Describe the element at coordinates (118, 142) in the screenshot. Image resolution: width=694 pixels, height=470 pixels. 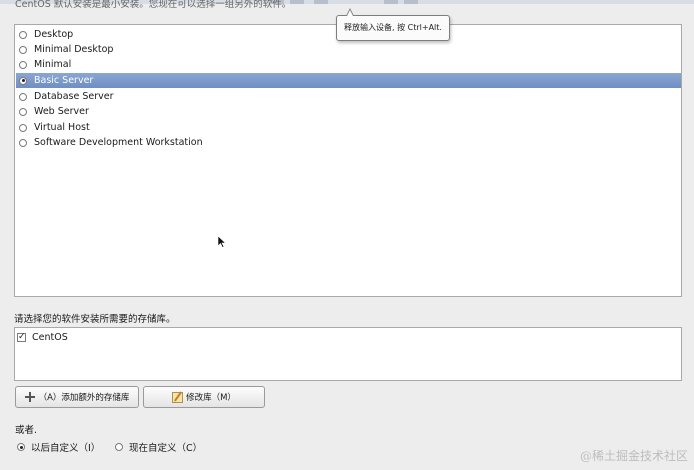
I see `option-label: Software Development Workstation` at that location.